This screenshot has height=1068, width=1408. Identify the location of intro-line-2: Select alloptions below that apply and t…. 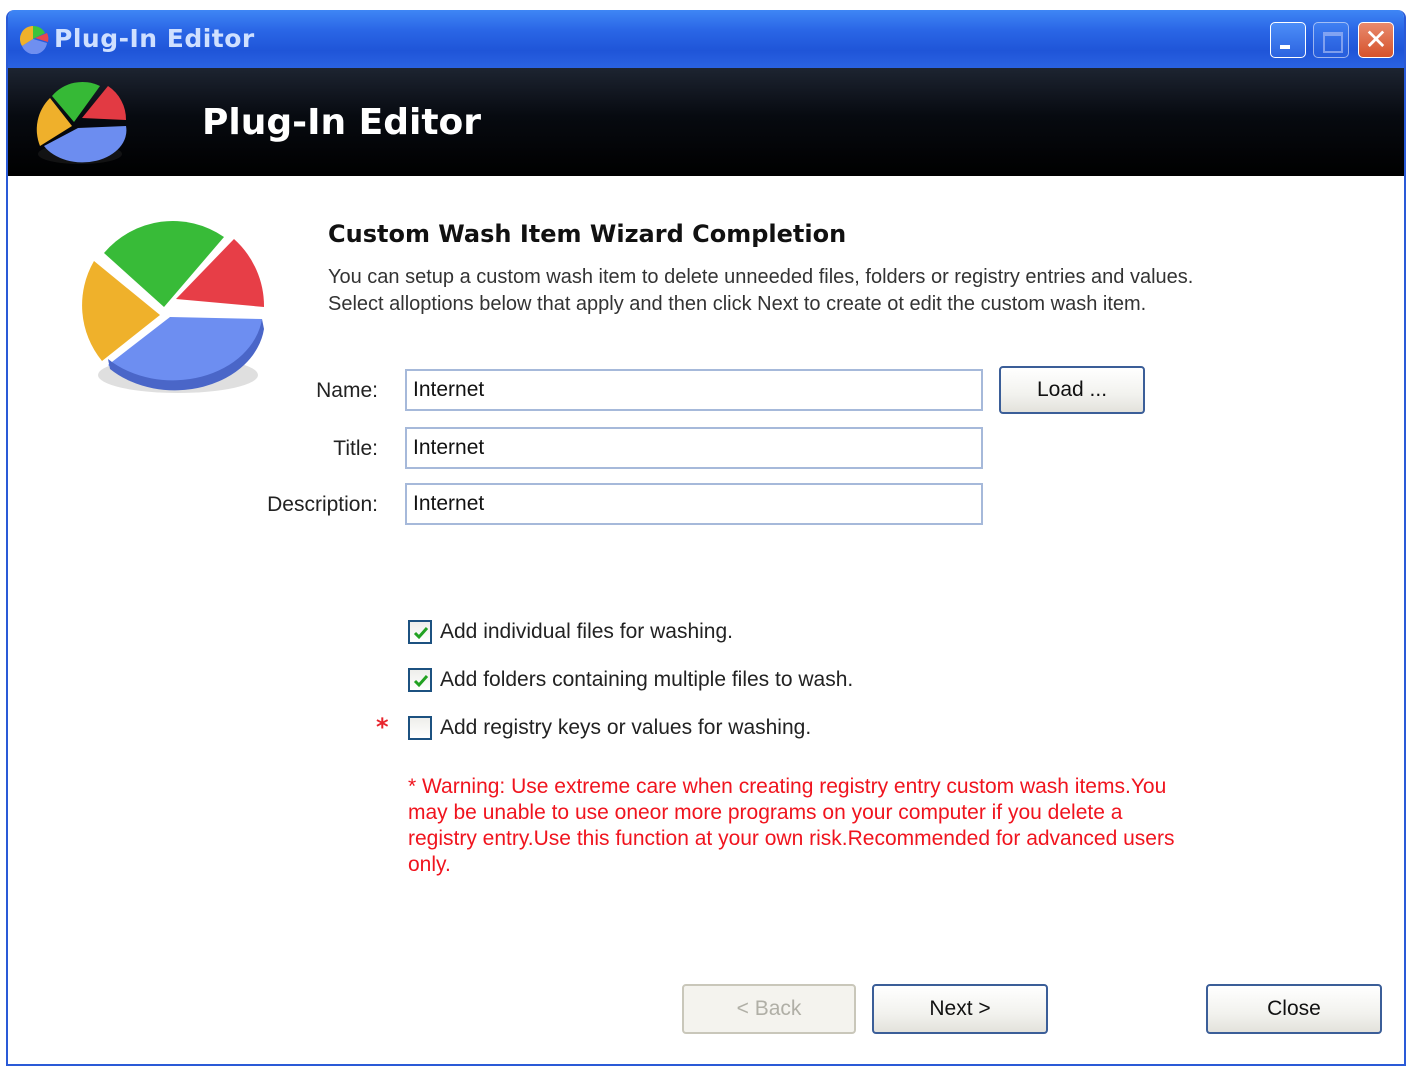
(737, 304).